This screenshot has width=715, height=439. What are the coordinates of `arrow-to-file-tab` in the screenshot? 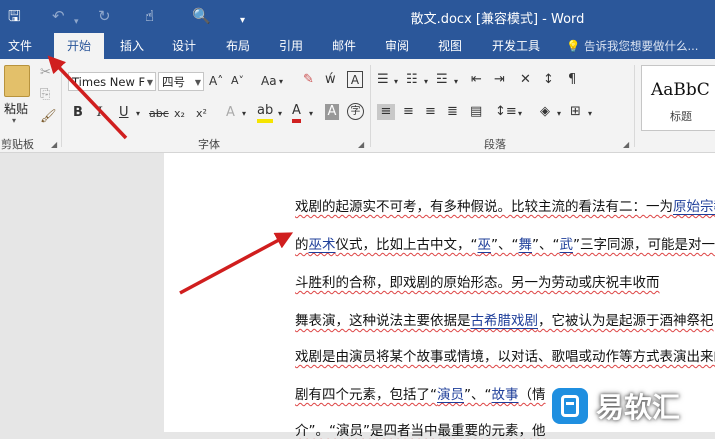 It's located at (87, 97).